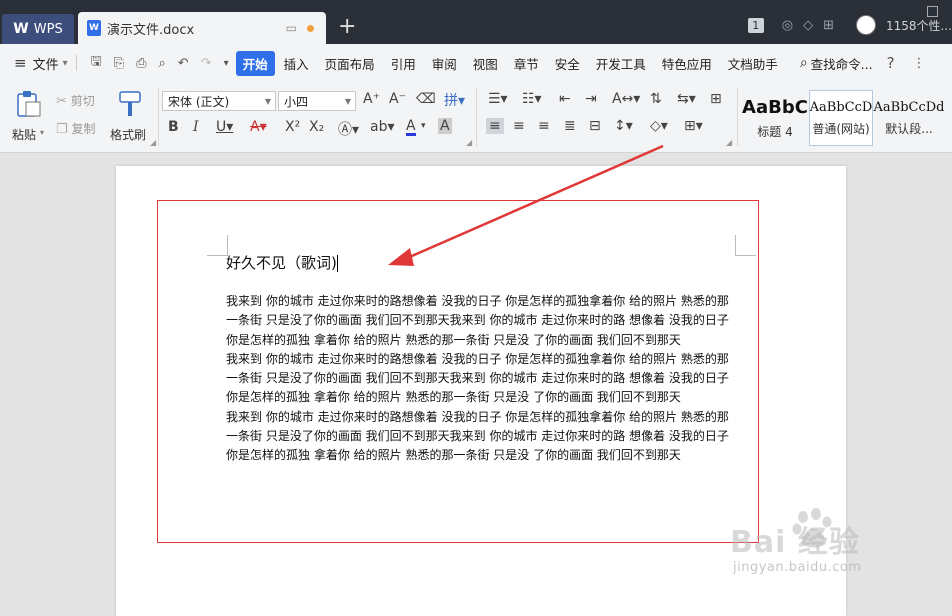 The width and height of the screenshot is (952, 616). I want to click on clear-format-icon: ⌫, so click(426, 99).